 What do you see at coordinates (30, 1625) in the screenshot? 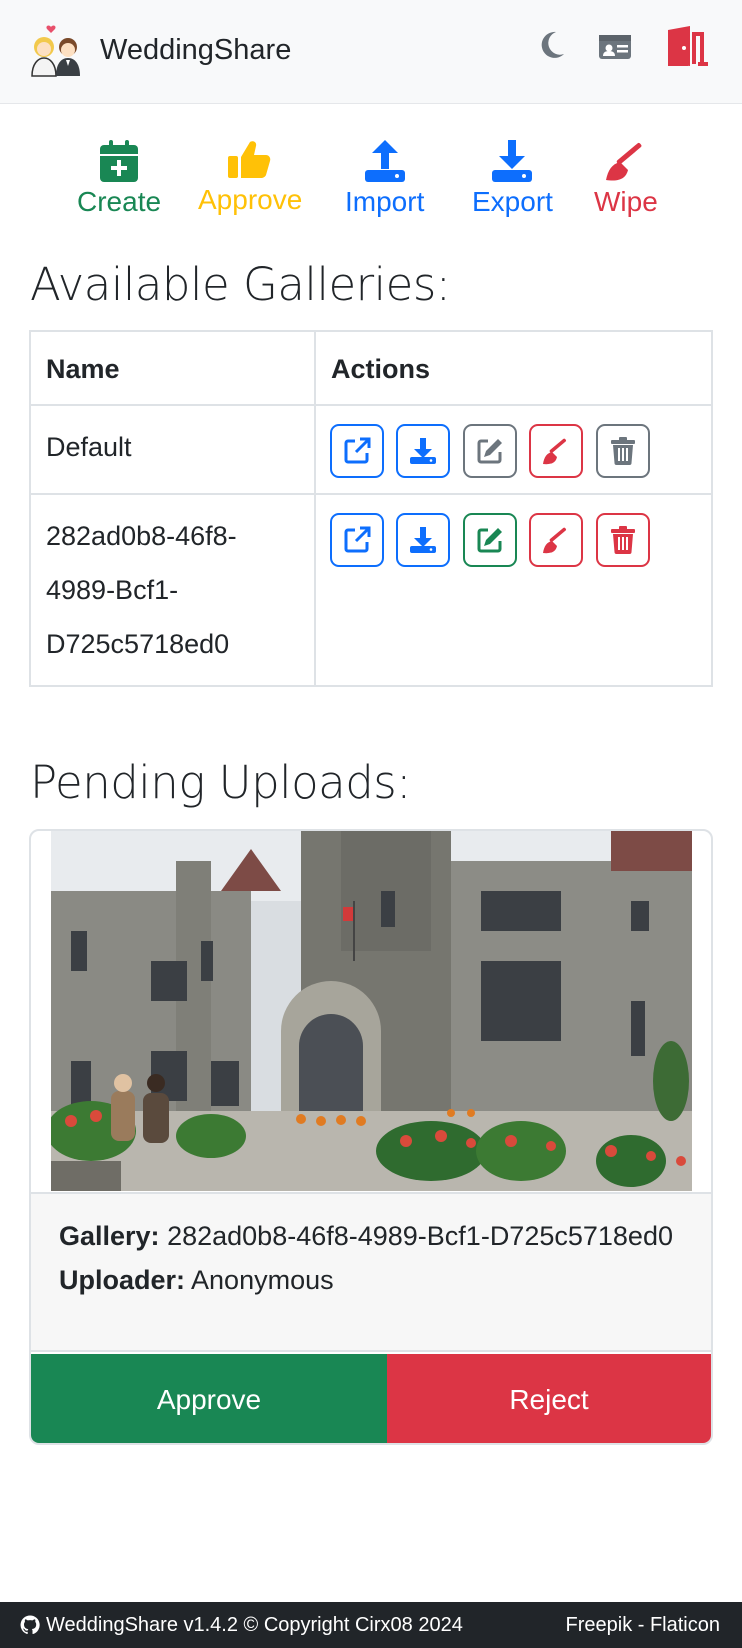
I see `github-icon` at bounding box center [30, 1625].